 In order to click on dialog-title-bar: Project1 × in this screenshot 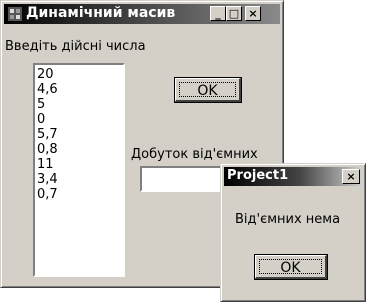, I will do `click(293, 176)`.